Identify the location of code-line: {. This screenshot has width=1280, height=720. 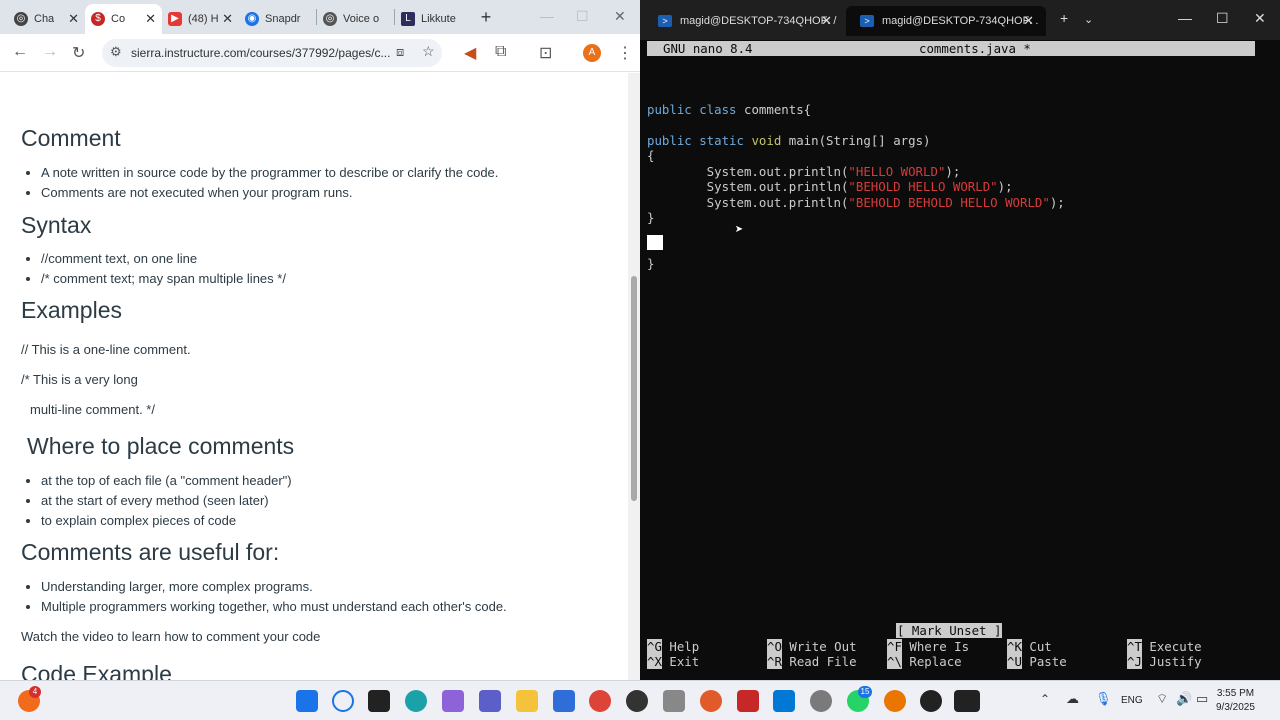
(651, 155).